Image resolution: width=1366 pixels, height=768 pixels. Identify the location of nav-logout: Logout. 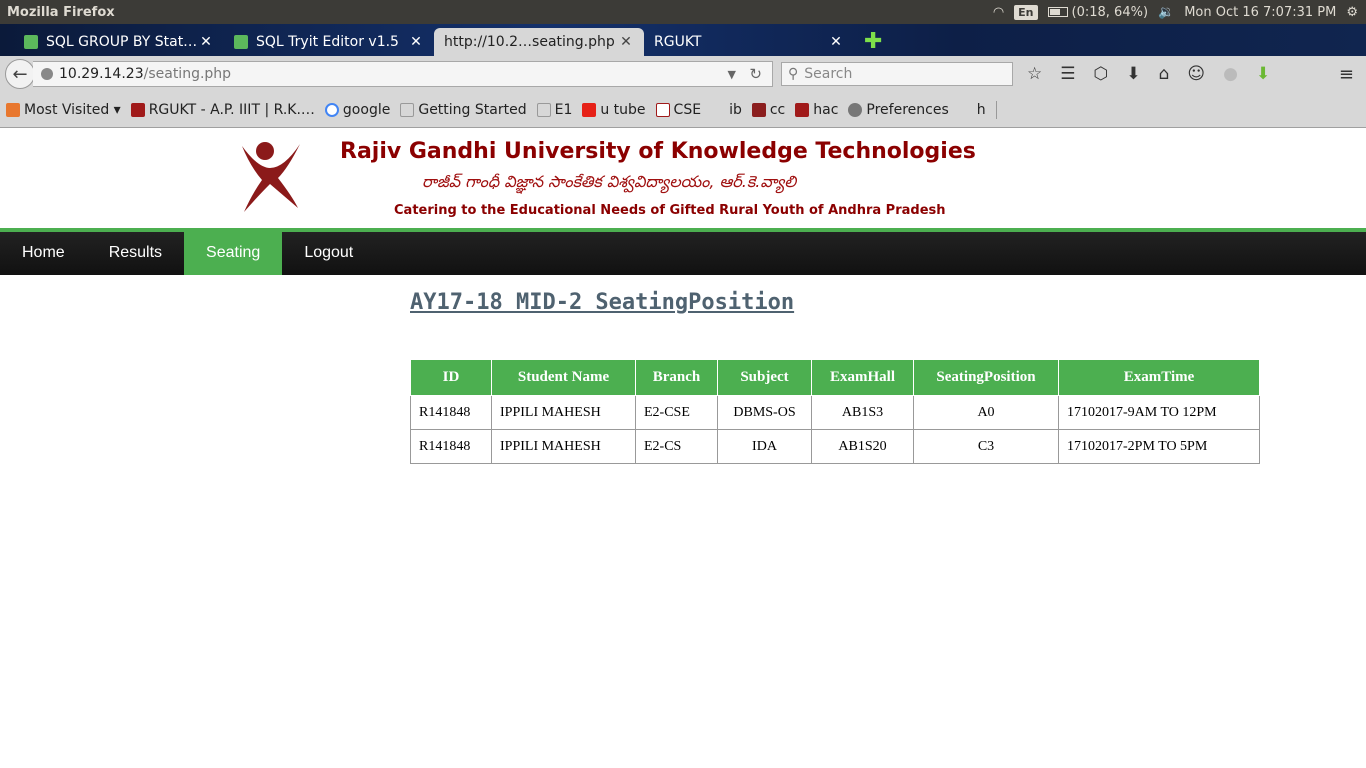
(328, 253).